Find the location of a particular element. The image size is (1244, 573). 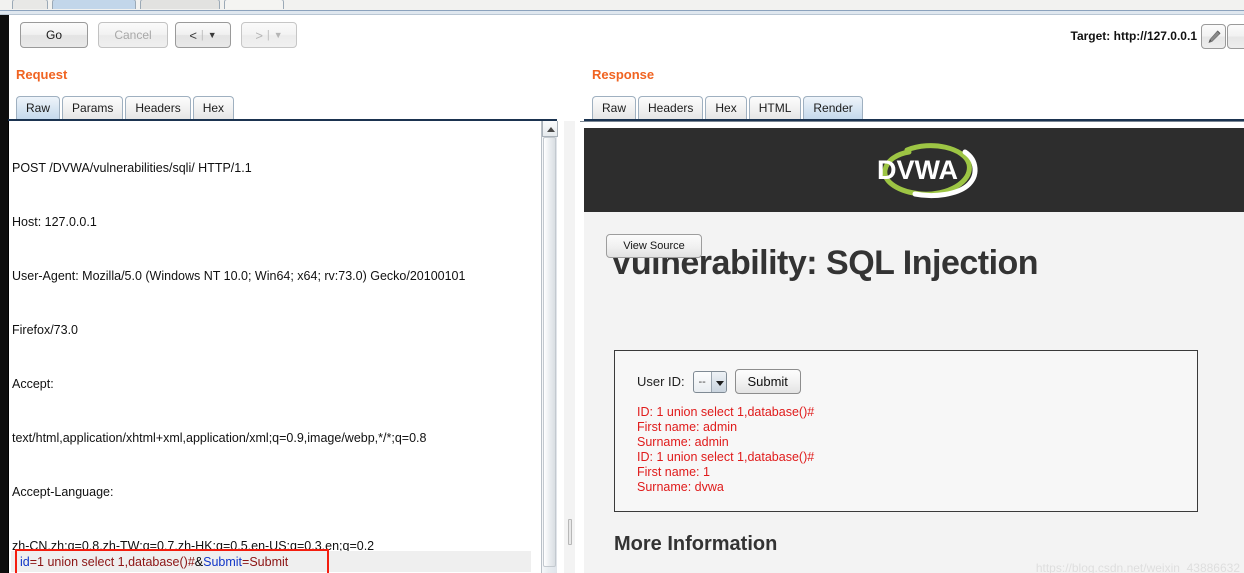

result-line: Surname: dvwa is located at coordinates (680, 487).